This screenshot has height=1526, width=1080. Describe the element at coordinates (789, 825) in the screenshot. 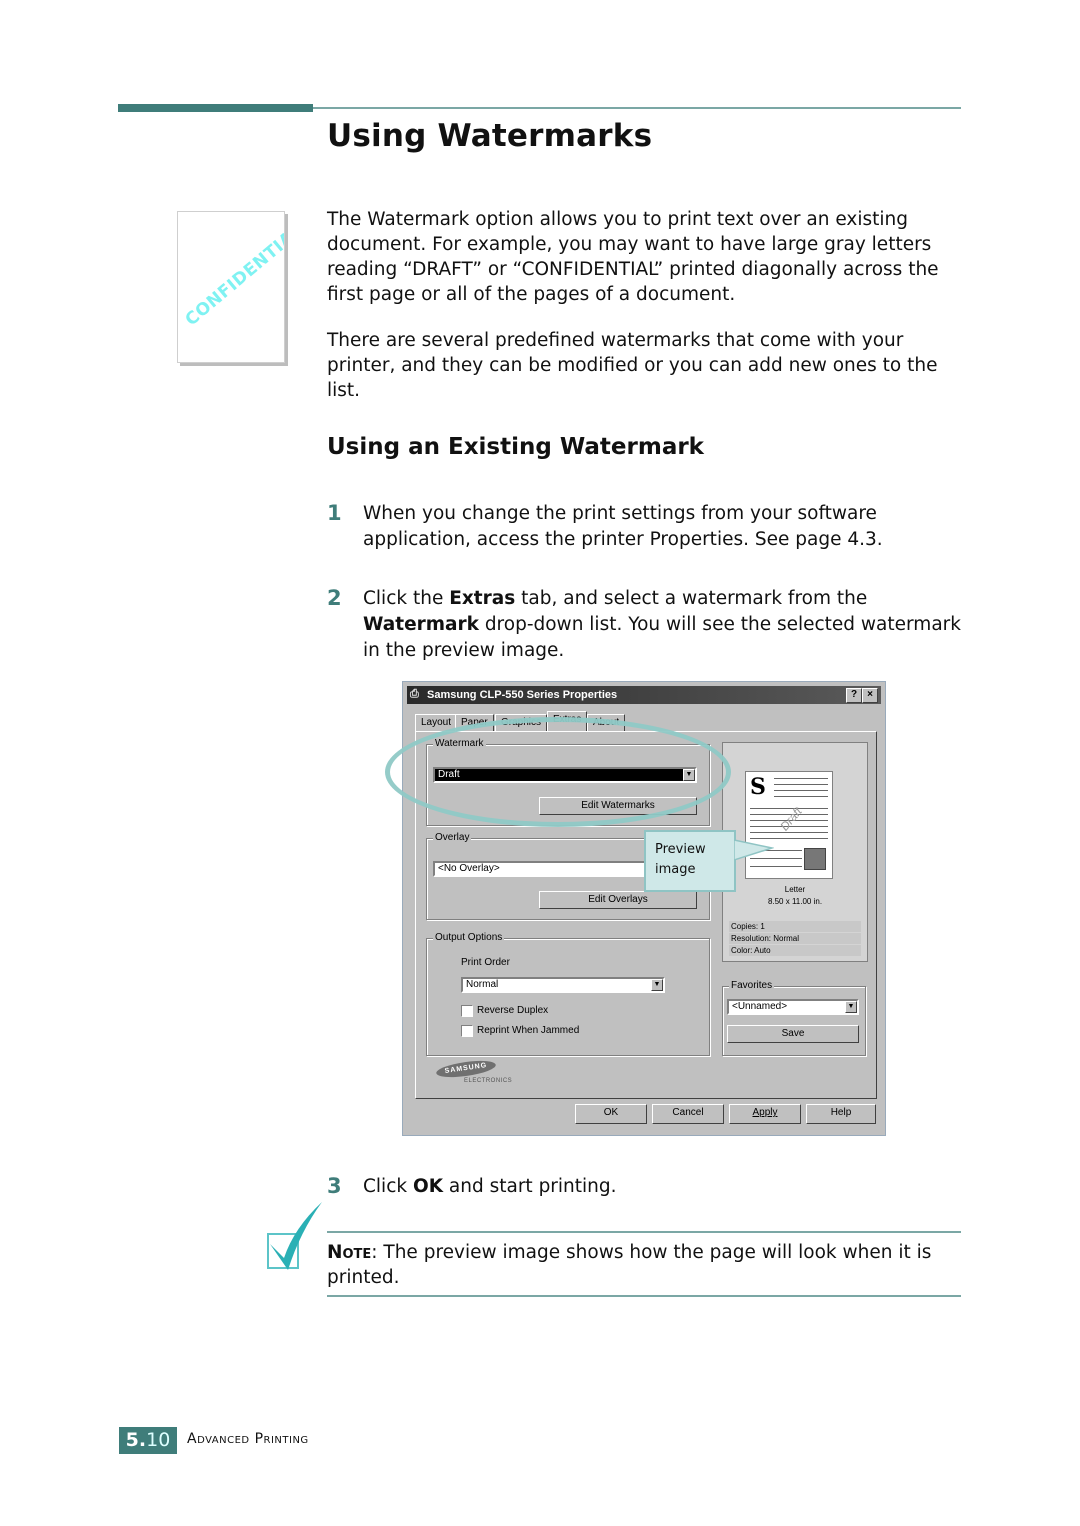

I see `page-preview-image: S Draft` at that location.